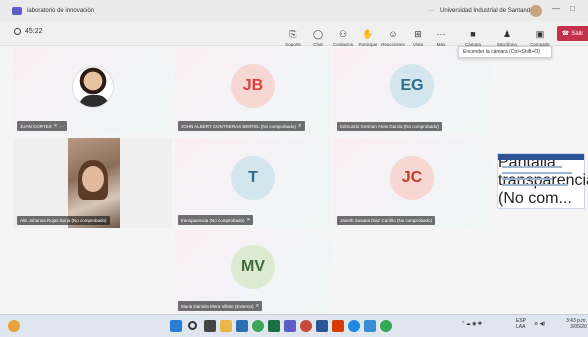  I want to click on file-explorer-icon, so click(226, 326).